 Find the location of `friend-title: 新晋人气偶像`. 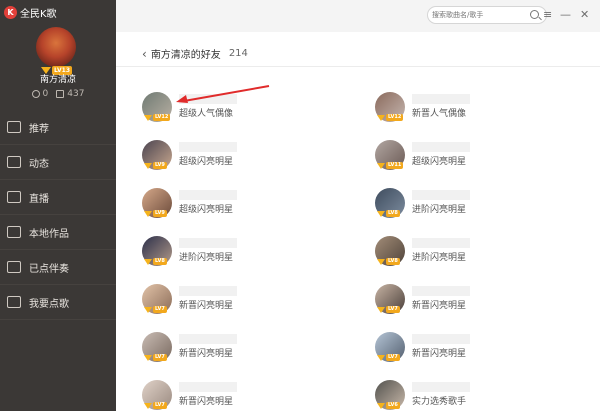

friend-title: 新晋人气偶像 is located at coordinates (439, 114).